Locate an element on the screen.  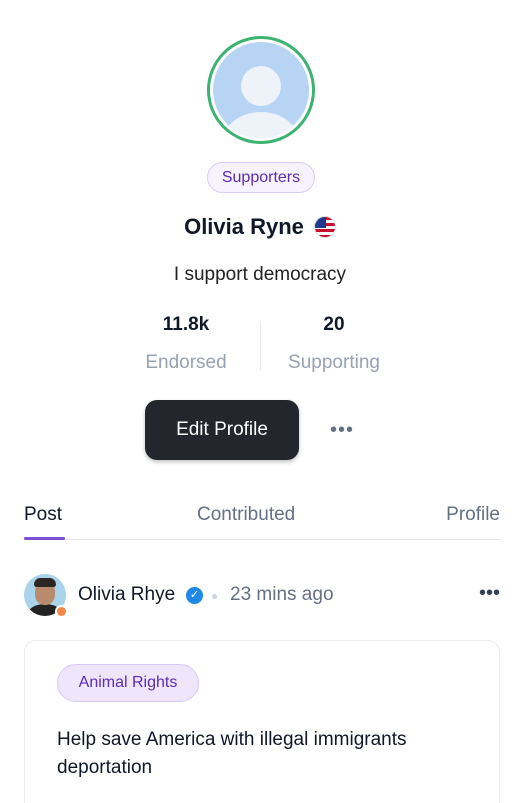
supporters-badge: Supporters is located at coordinates (261, 177).